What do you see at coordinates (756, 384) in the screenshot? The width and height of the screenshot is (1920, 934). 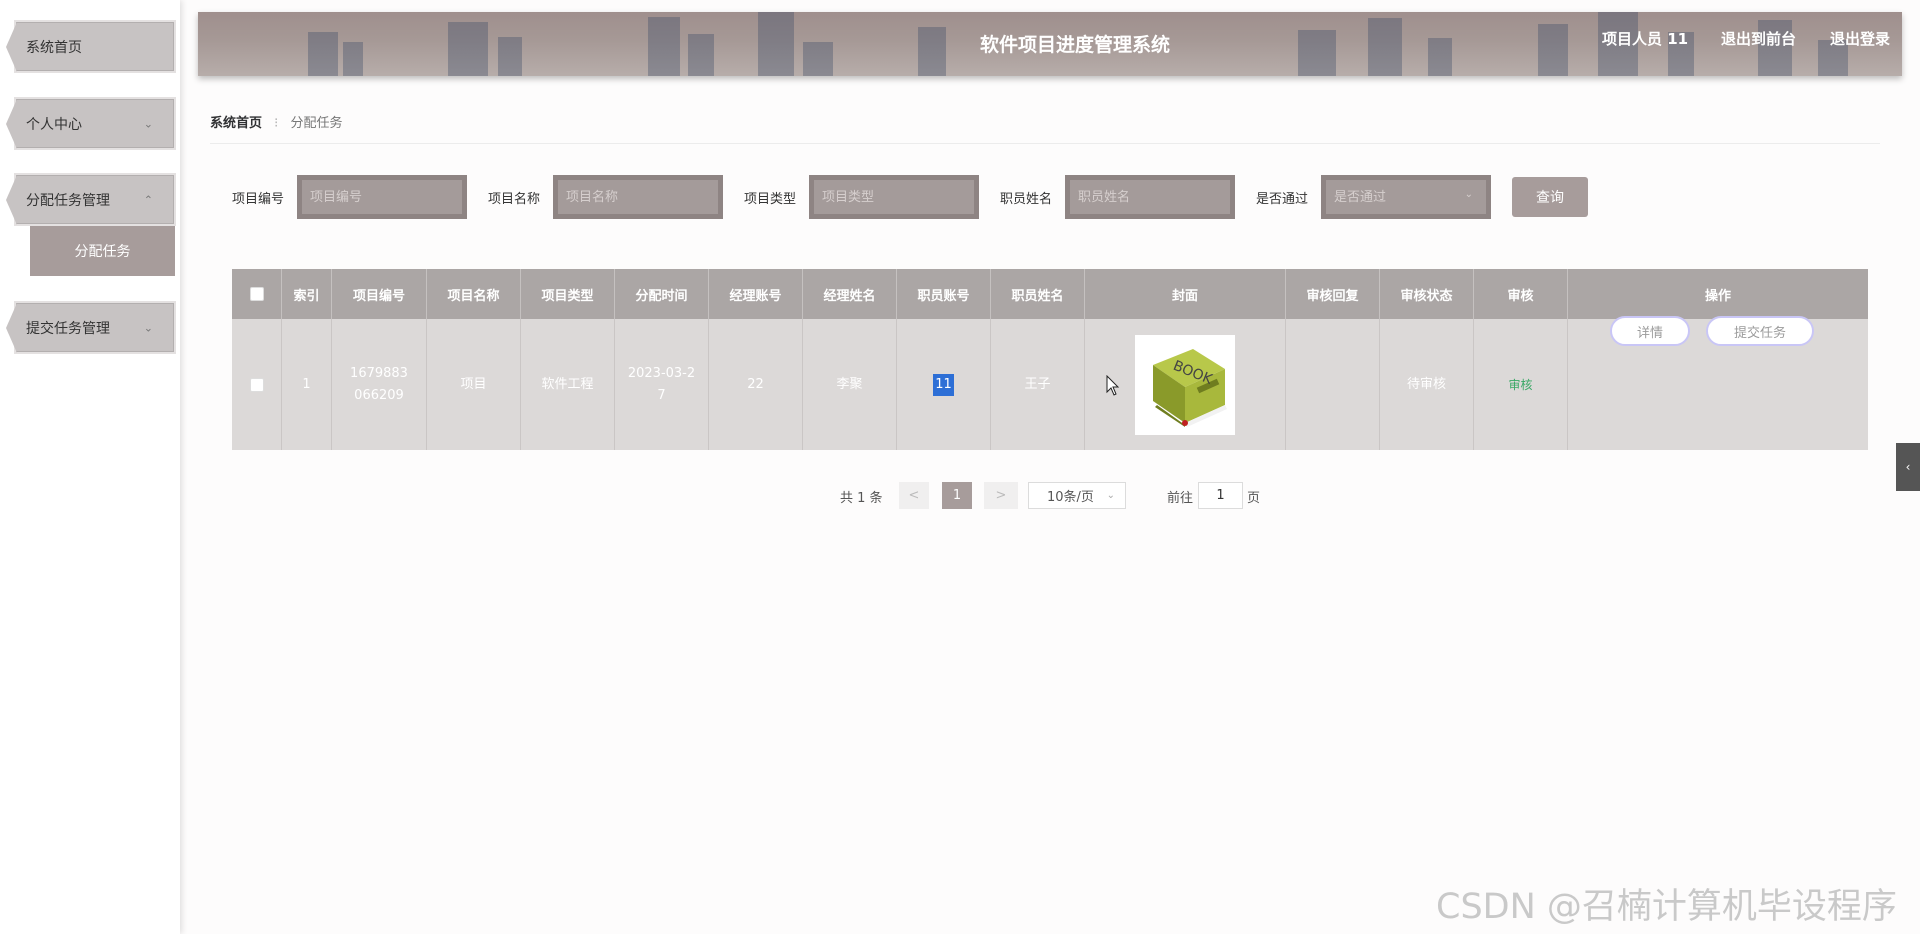 I see `cell-manager-account: 22` at bounding box center [756, 384].